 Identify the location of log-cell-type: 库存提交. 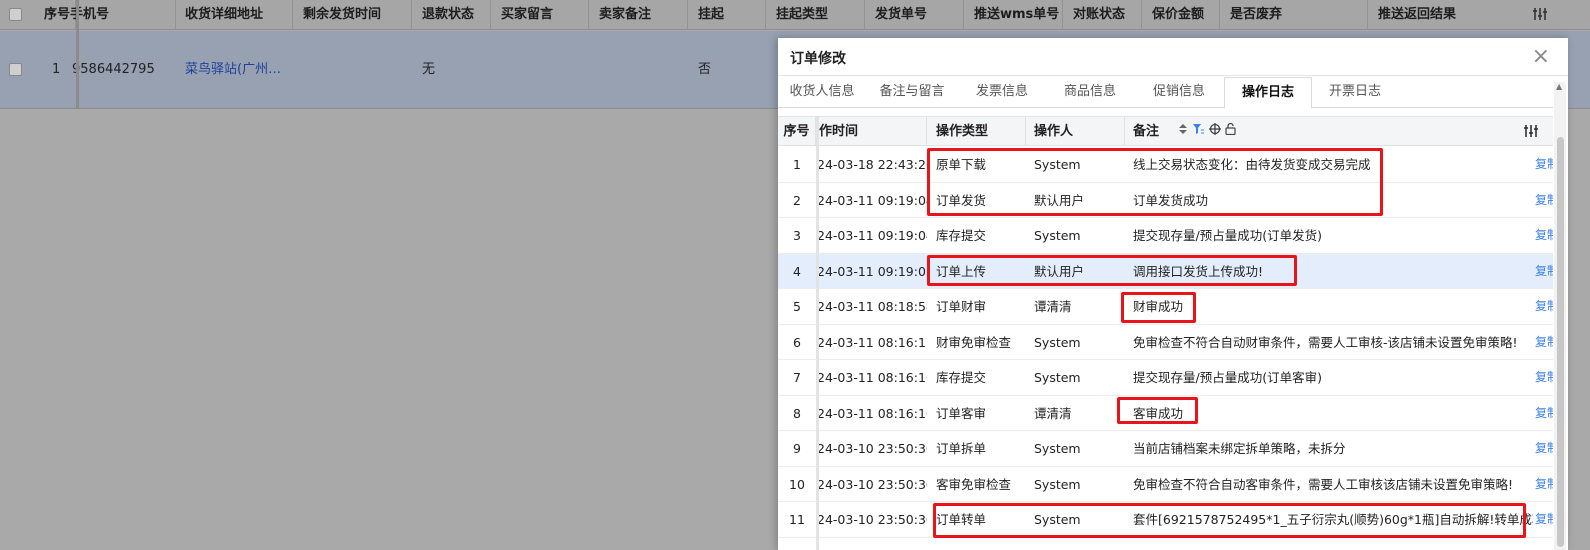
(961, 235).